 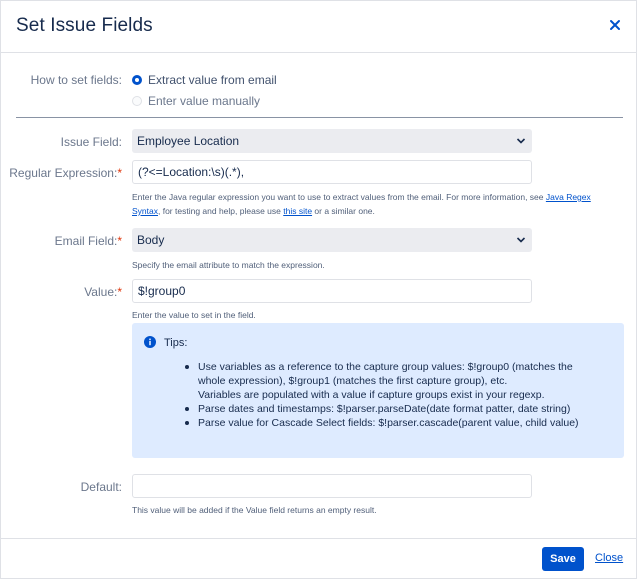 I want to click on value-input: $!group0, so click(x=332, y=291).